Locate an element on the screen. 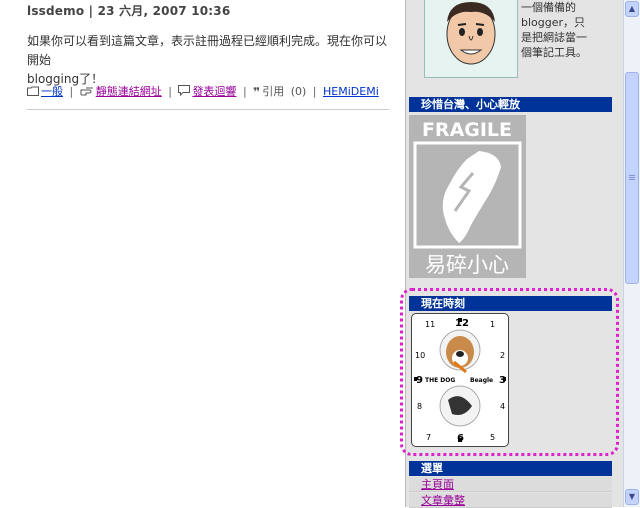 The height and width of the screenshot is (508, 640). scroll-down-button: ▼ is located at coordinates (632, 497).